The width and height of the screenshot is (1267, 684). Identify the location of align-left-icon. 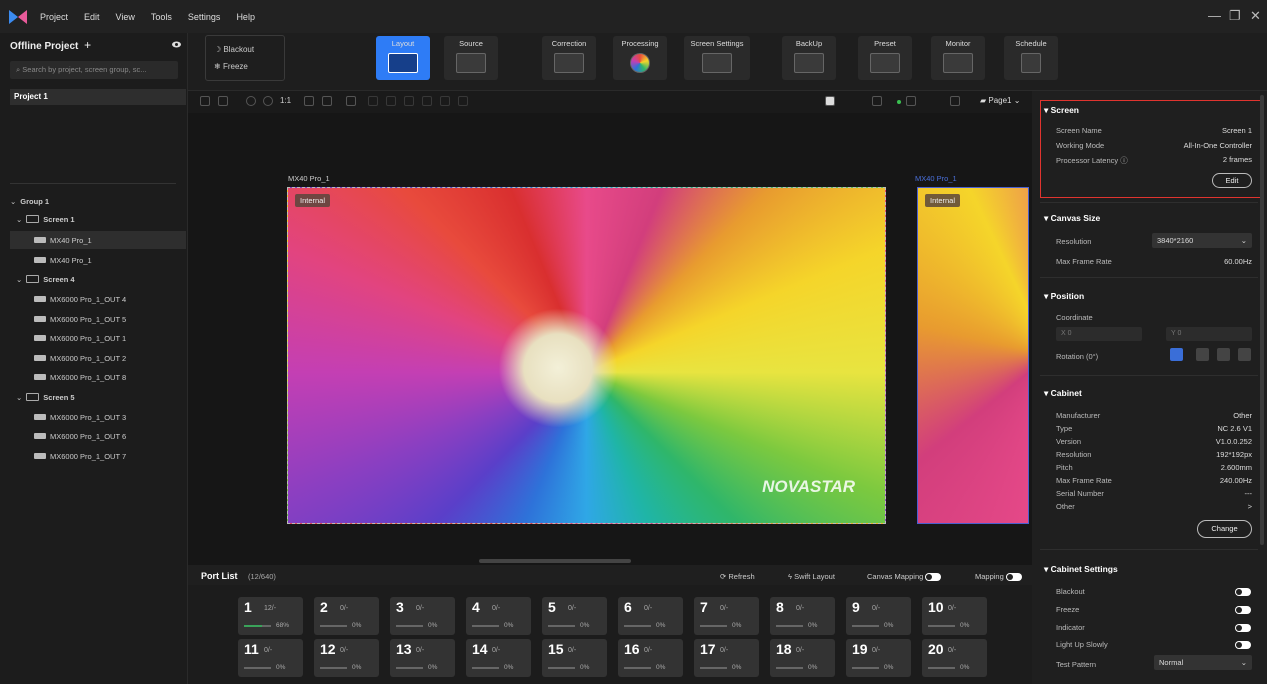
(373, 101).